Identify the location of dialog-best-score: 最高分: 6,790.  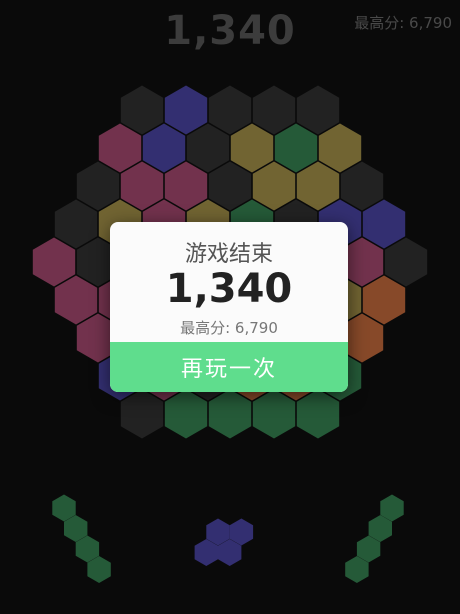
(229, 328).